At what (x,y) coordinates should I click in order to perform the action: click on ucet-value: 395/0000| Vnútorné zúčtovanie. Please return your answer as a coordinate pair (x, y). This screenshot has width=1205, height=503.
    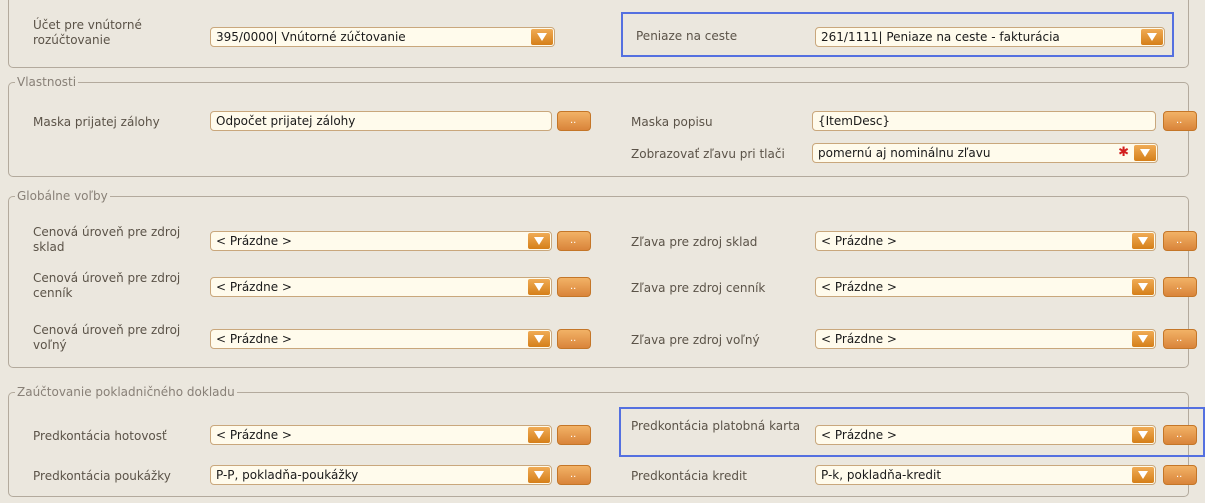
    Looking at the image, I should click on (311, 37).